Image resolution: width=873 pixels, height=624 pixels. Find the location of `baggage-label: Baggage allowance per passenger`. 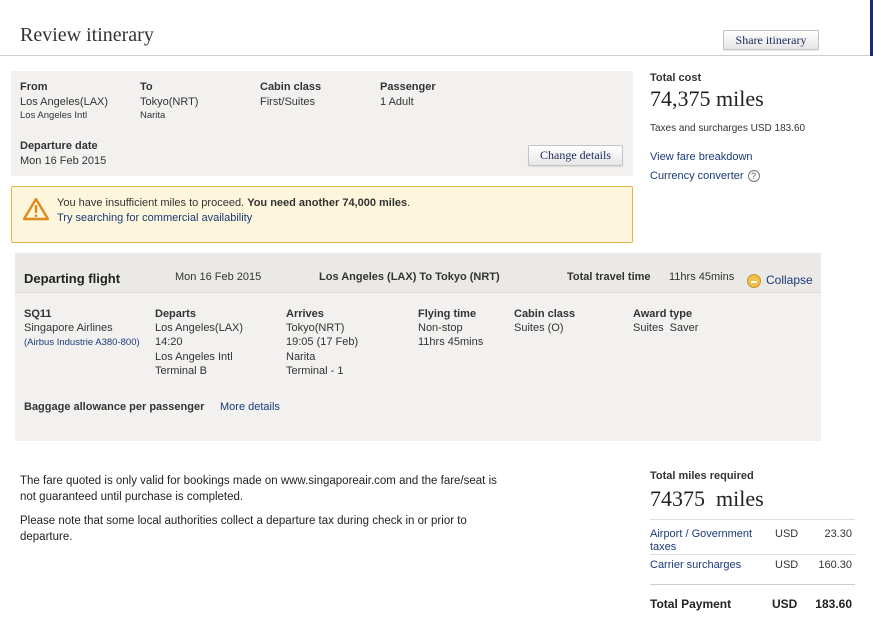

baggage-label: Baggage allowance per passenger is located at coordinates (114, 407).